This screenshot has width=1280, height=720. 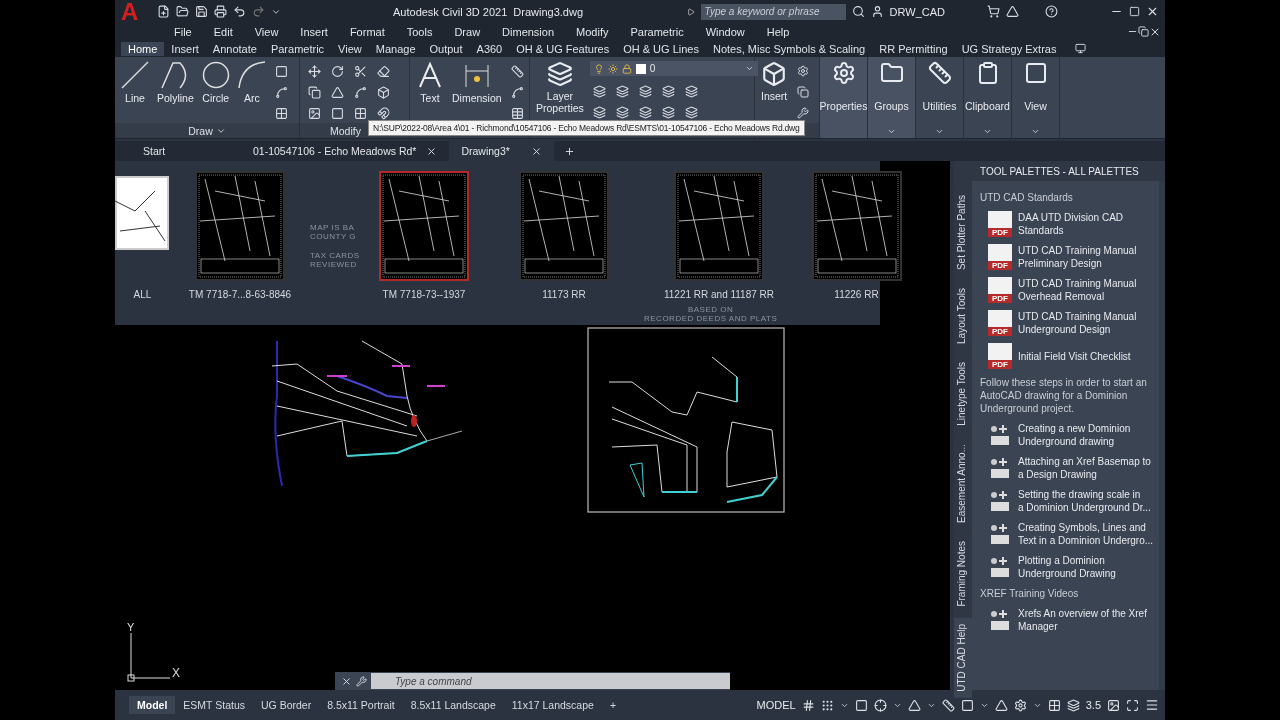 What do you see at coordinates (183, 31) in the screenshot?
I see `menu-item: File` at bounding box center [183, 31].